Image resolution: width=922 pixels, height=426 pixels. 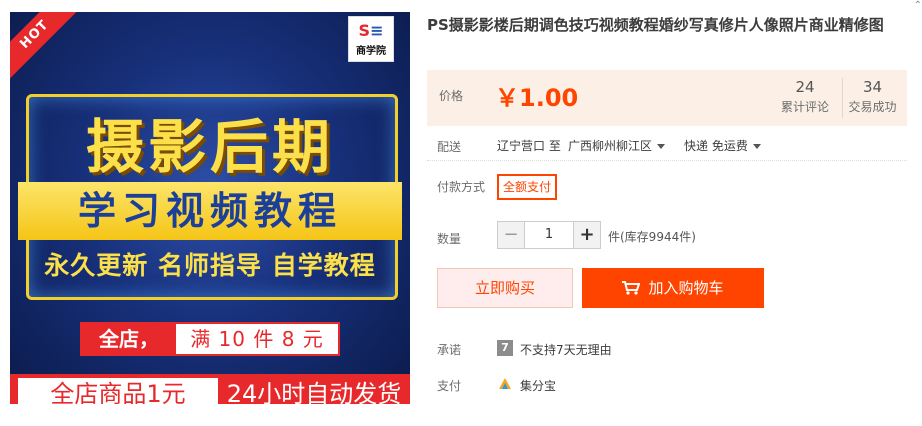 I want to click on promo-right-text: 满 10 件 8 元, so click(x=257, y=339).